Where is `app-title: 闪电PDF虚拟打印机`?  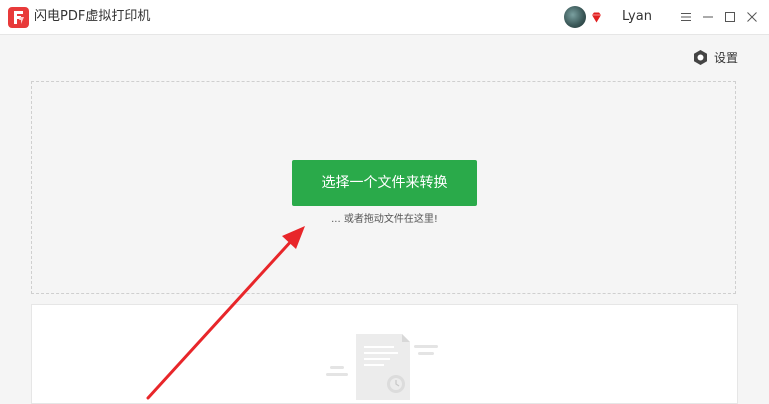 app-title: 闪电PDF虚拟打印机 is located at coordinates (92, 16).